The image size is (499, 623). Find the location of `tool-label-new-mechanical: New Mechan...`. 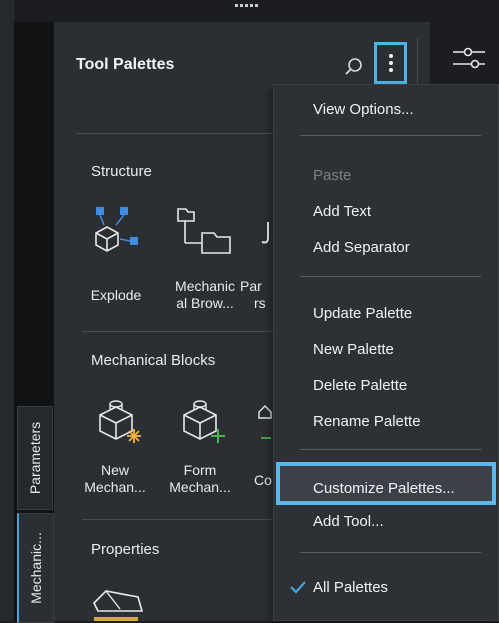

tool-label-new-mechanical: New Mechan... is located at coordinates (115, 479).